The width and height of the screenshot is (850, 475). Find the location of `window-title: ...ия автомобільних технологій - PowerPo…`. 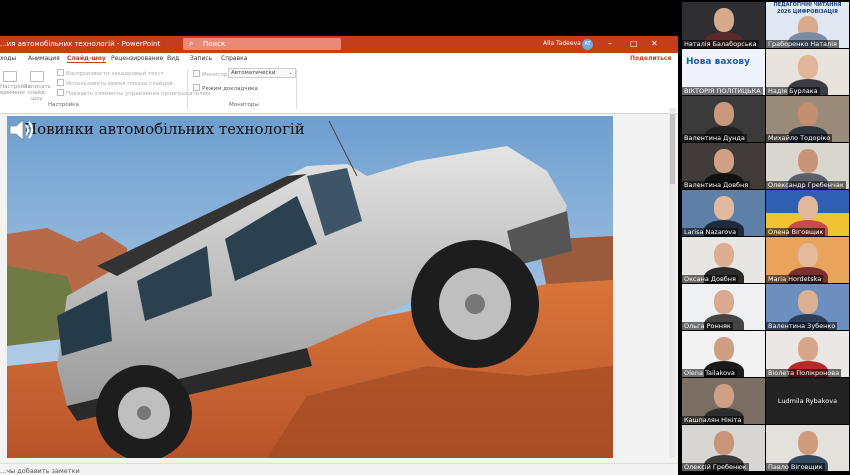

window-title: ...ия автомобільних технологій - PowerPo… is located at coordinates (80, 44).